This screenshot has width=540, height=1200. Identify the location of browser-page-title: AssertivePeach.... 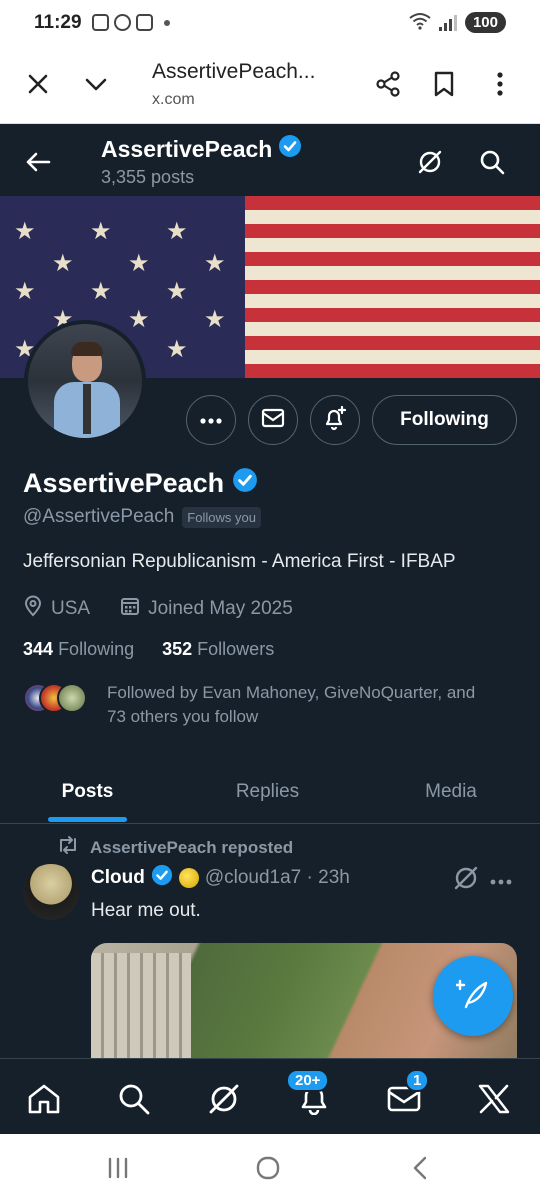
(234, 71).